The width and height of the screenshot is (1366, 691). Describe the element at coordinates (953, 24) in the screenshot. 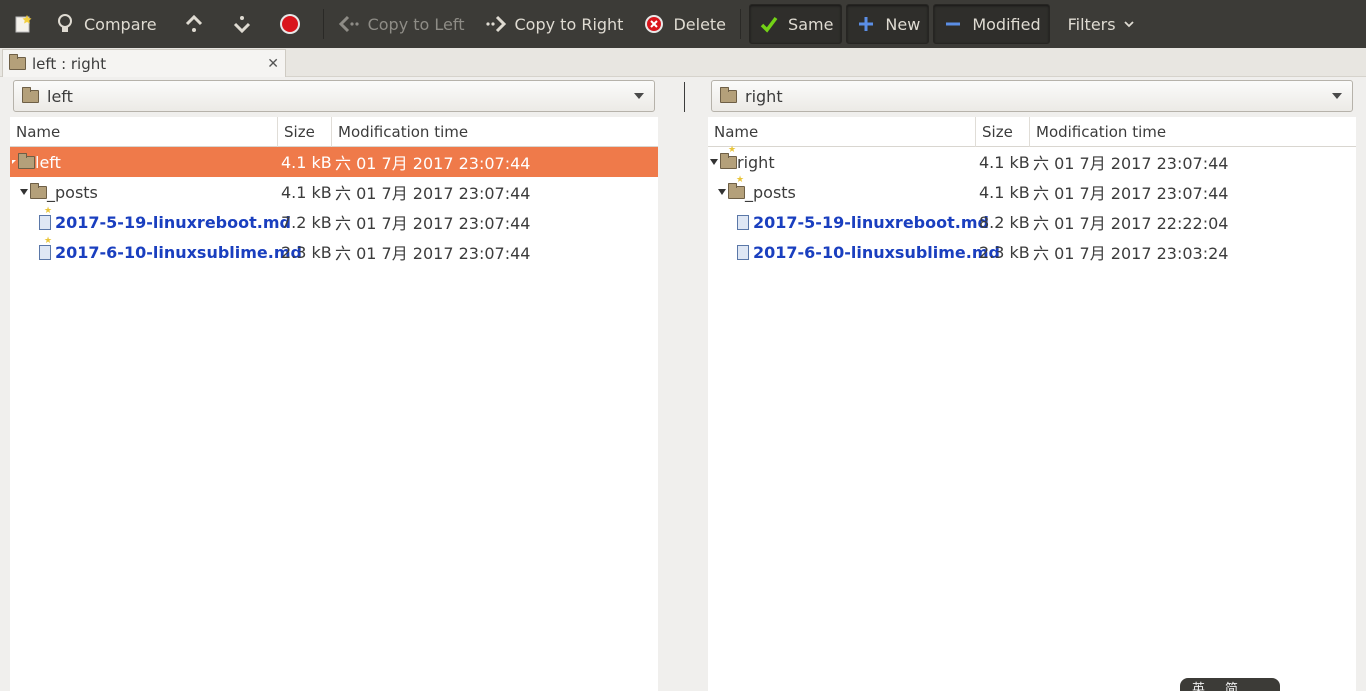

I see `minus-icon` at that location.